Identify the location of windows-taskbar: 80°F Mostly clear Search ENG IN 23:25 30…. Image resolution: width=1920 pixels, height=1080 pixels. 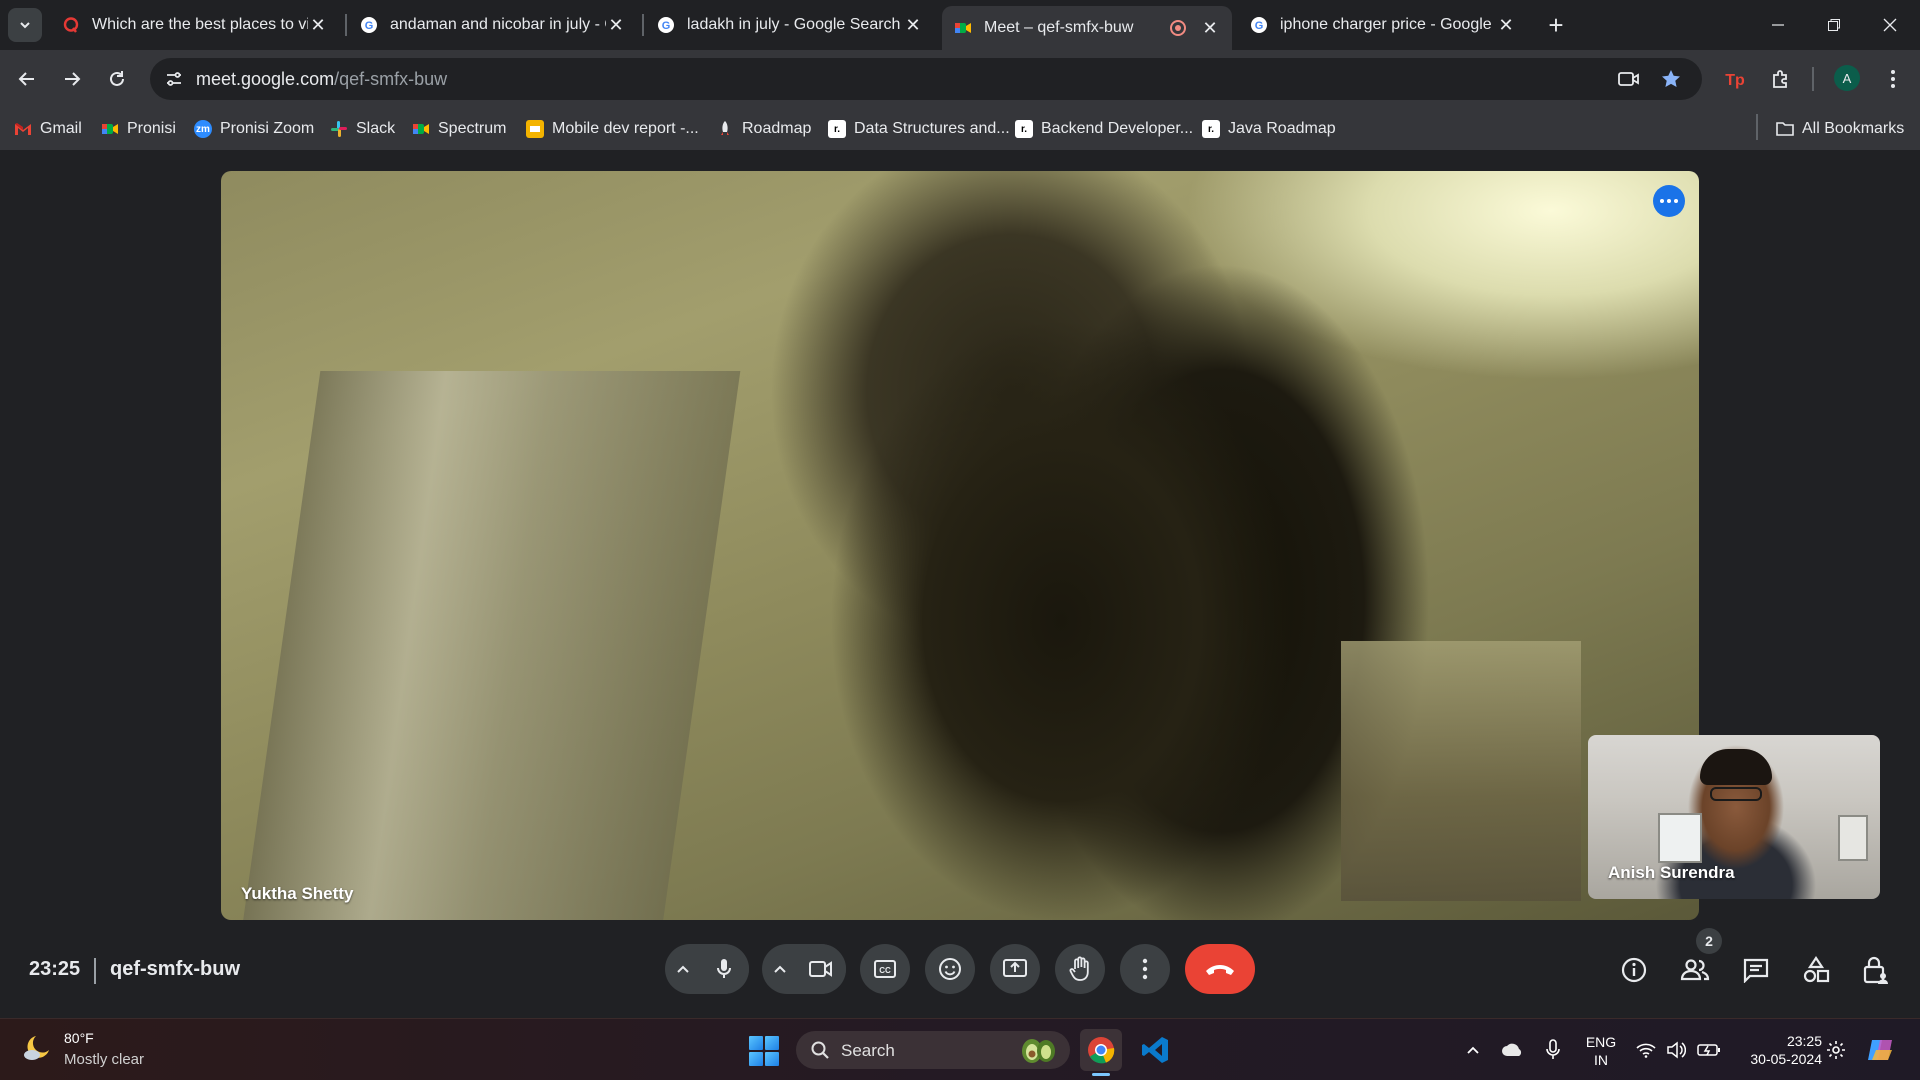
(960, 1049).